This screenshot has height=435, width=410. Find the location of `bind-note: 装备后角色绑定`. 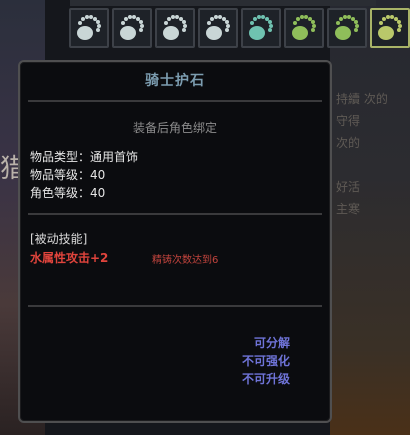

bind-note: 装备后角色绑定 is located at coordinates (174, 128).